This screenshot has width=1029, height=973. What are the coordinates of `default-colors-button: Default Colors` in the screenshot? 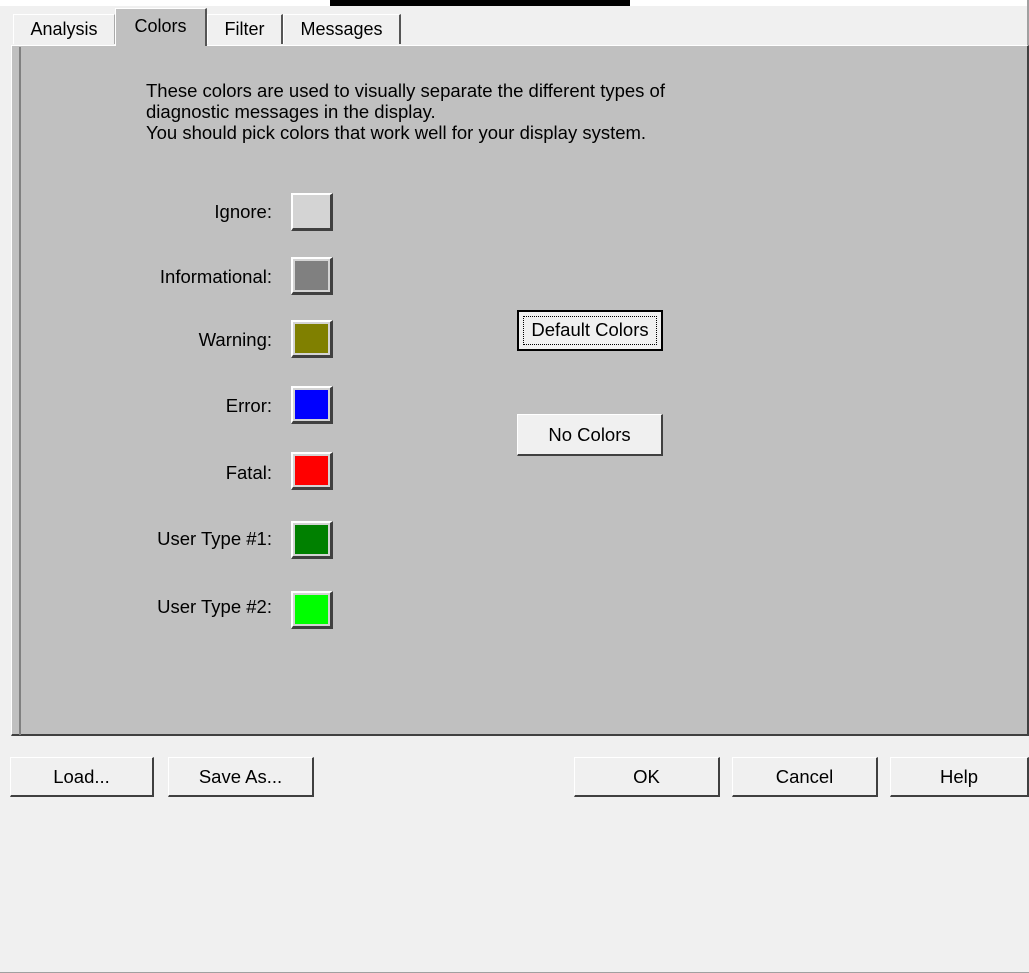 It's located at (590, 330).